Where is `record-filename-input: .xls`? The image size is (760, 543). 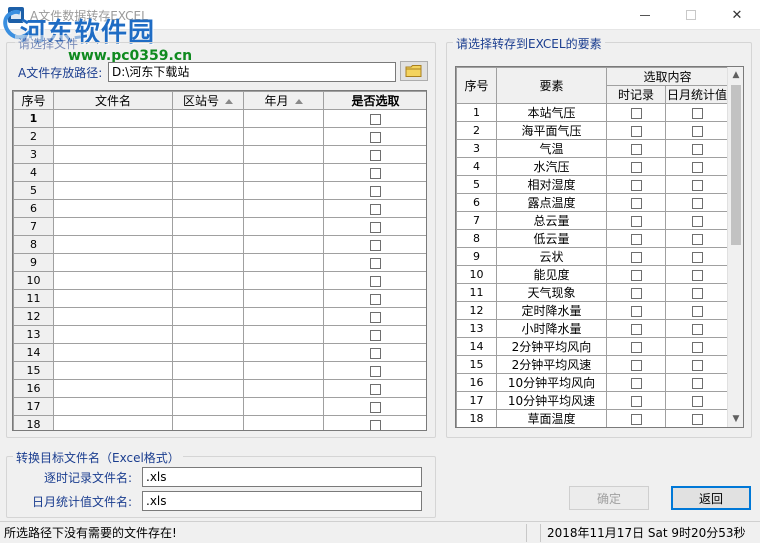 record-filename-input: .xls is located at coordinates (282, 477).